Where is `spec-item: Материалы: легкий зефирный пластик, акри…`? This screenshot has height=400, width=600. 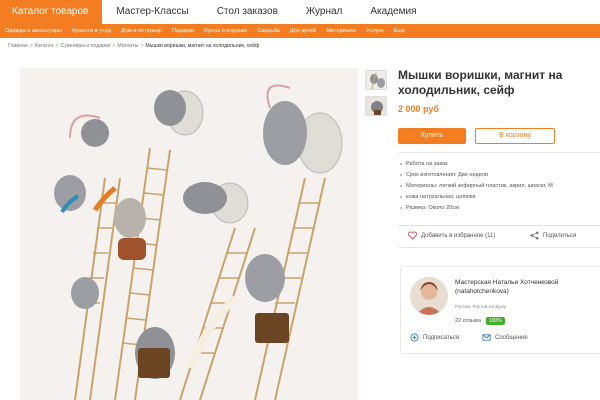 spec-item: Материалы: легкий зефирный пластик, акри… is located at coordinates (499, 186).